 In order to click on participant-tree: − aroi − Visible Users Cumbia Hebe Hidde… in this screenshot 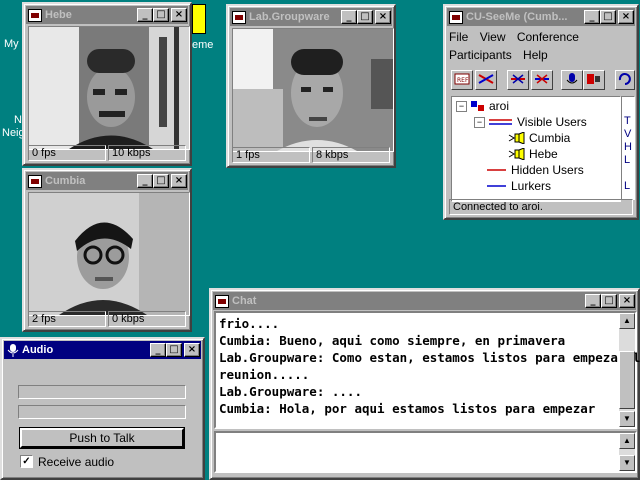, I will do `click(536, 149)`.